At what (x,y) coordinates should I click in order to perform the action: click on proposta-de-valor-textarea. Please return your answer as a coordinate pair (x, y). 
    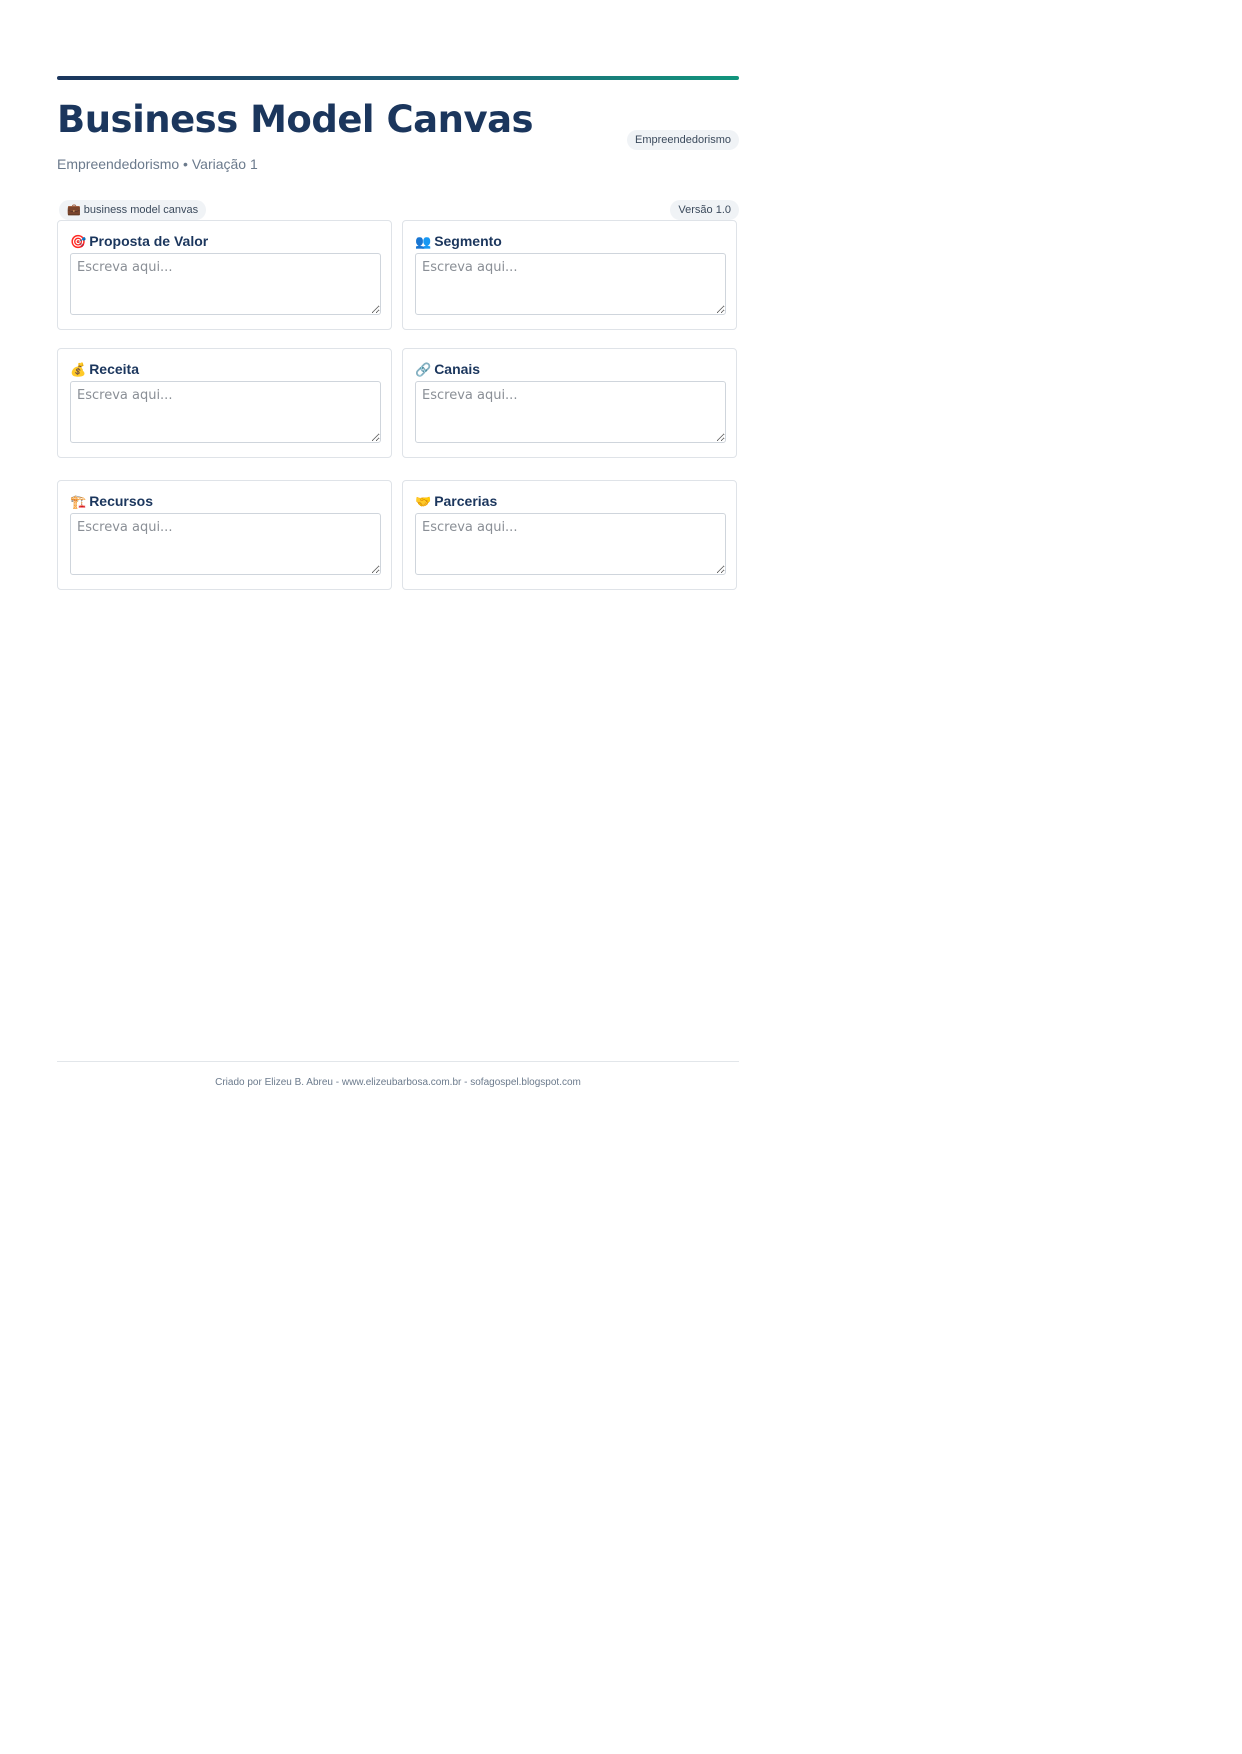
    Looking at the image, I should click on (225, 284).